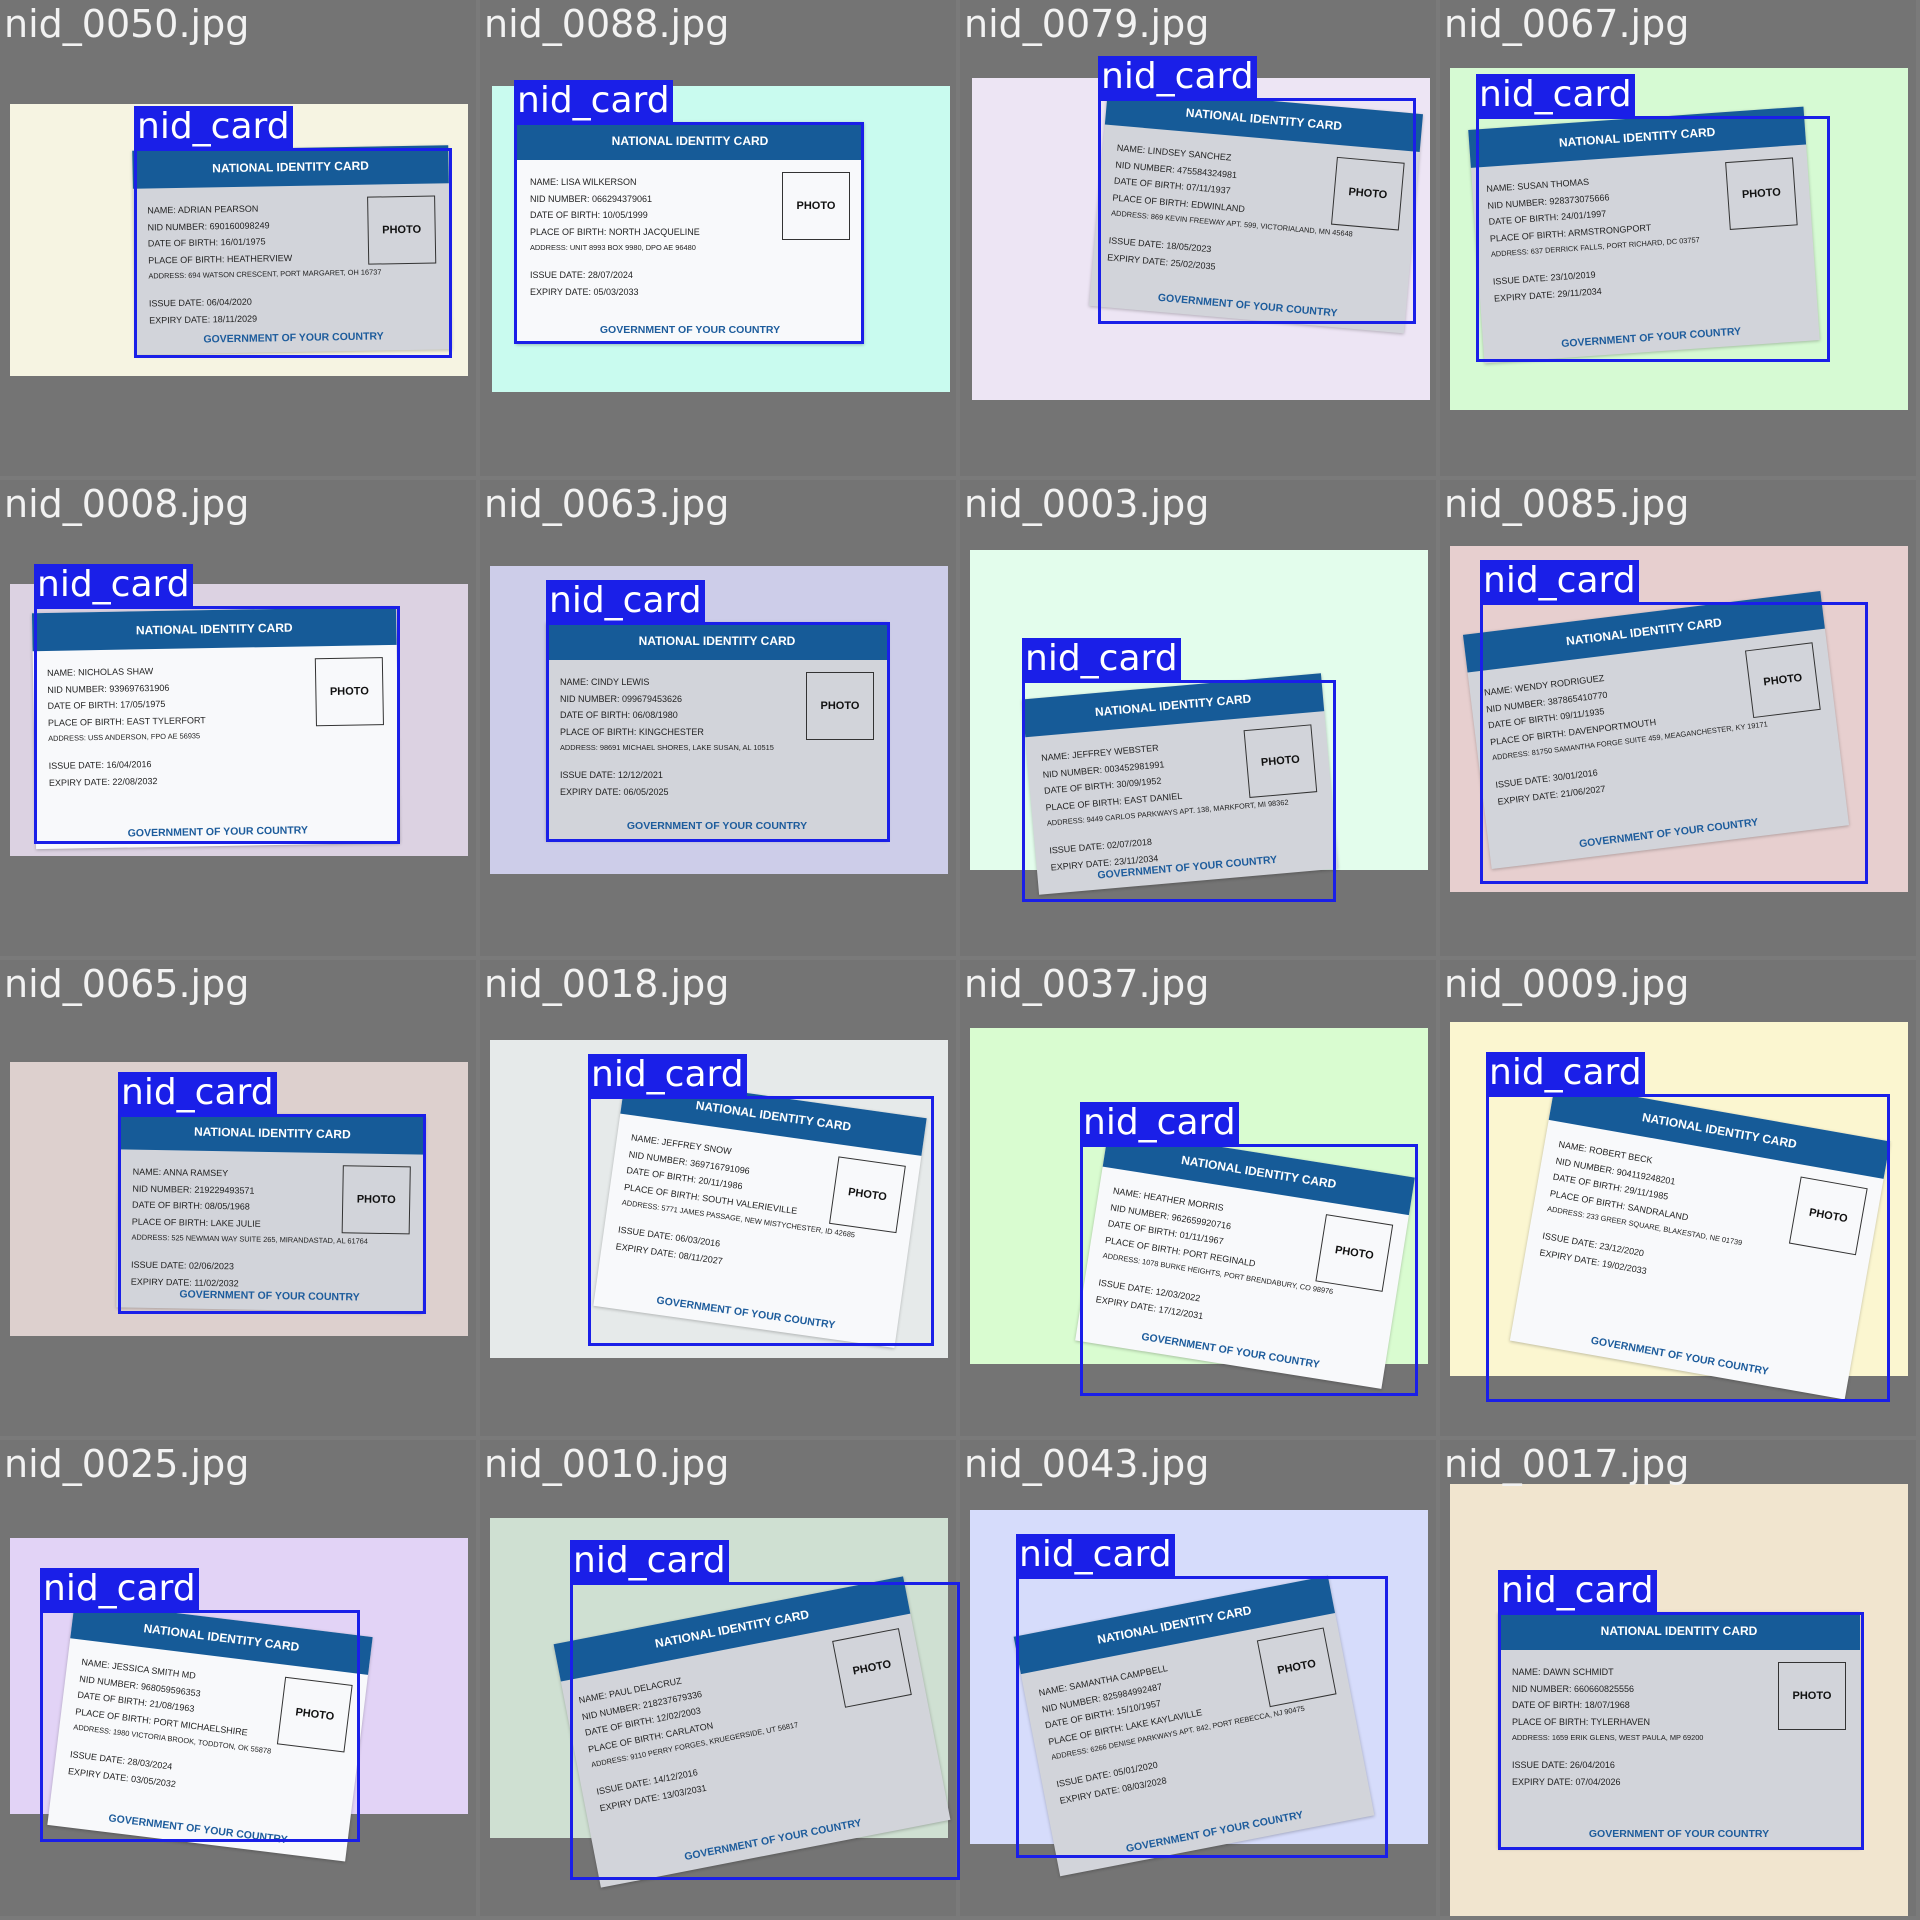 The width and height of the screenshot is (1920, 1920). I want to click on image-filename: nid_0088.jpg, so click(607, 24).